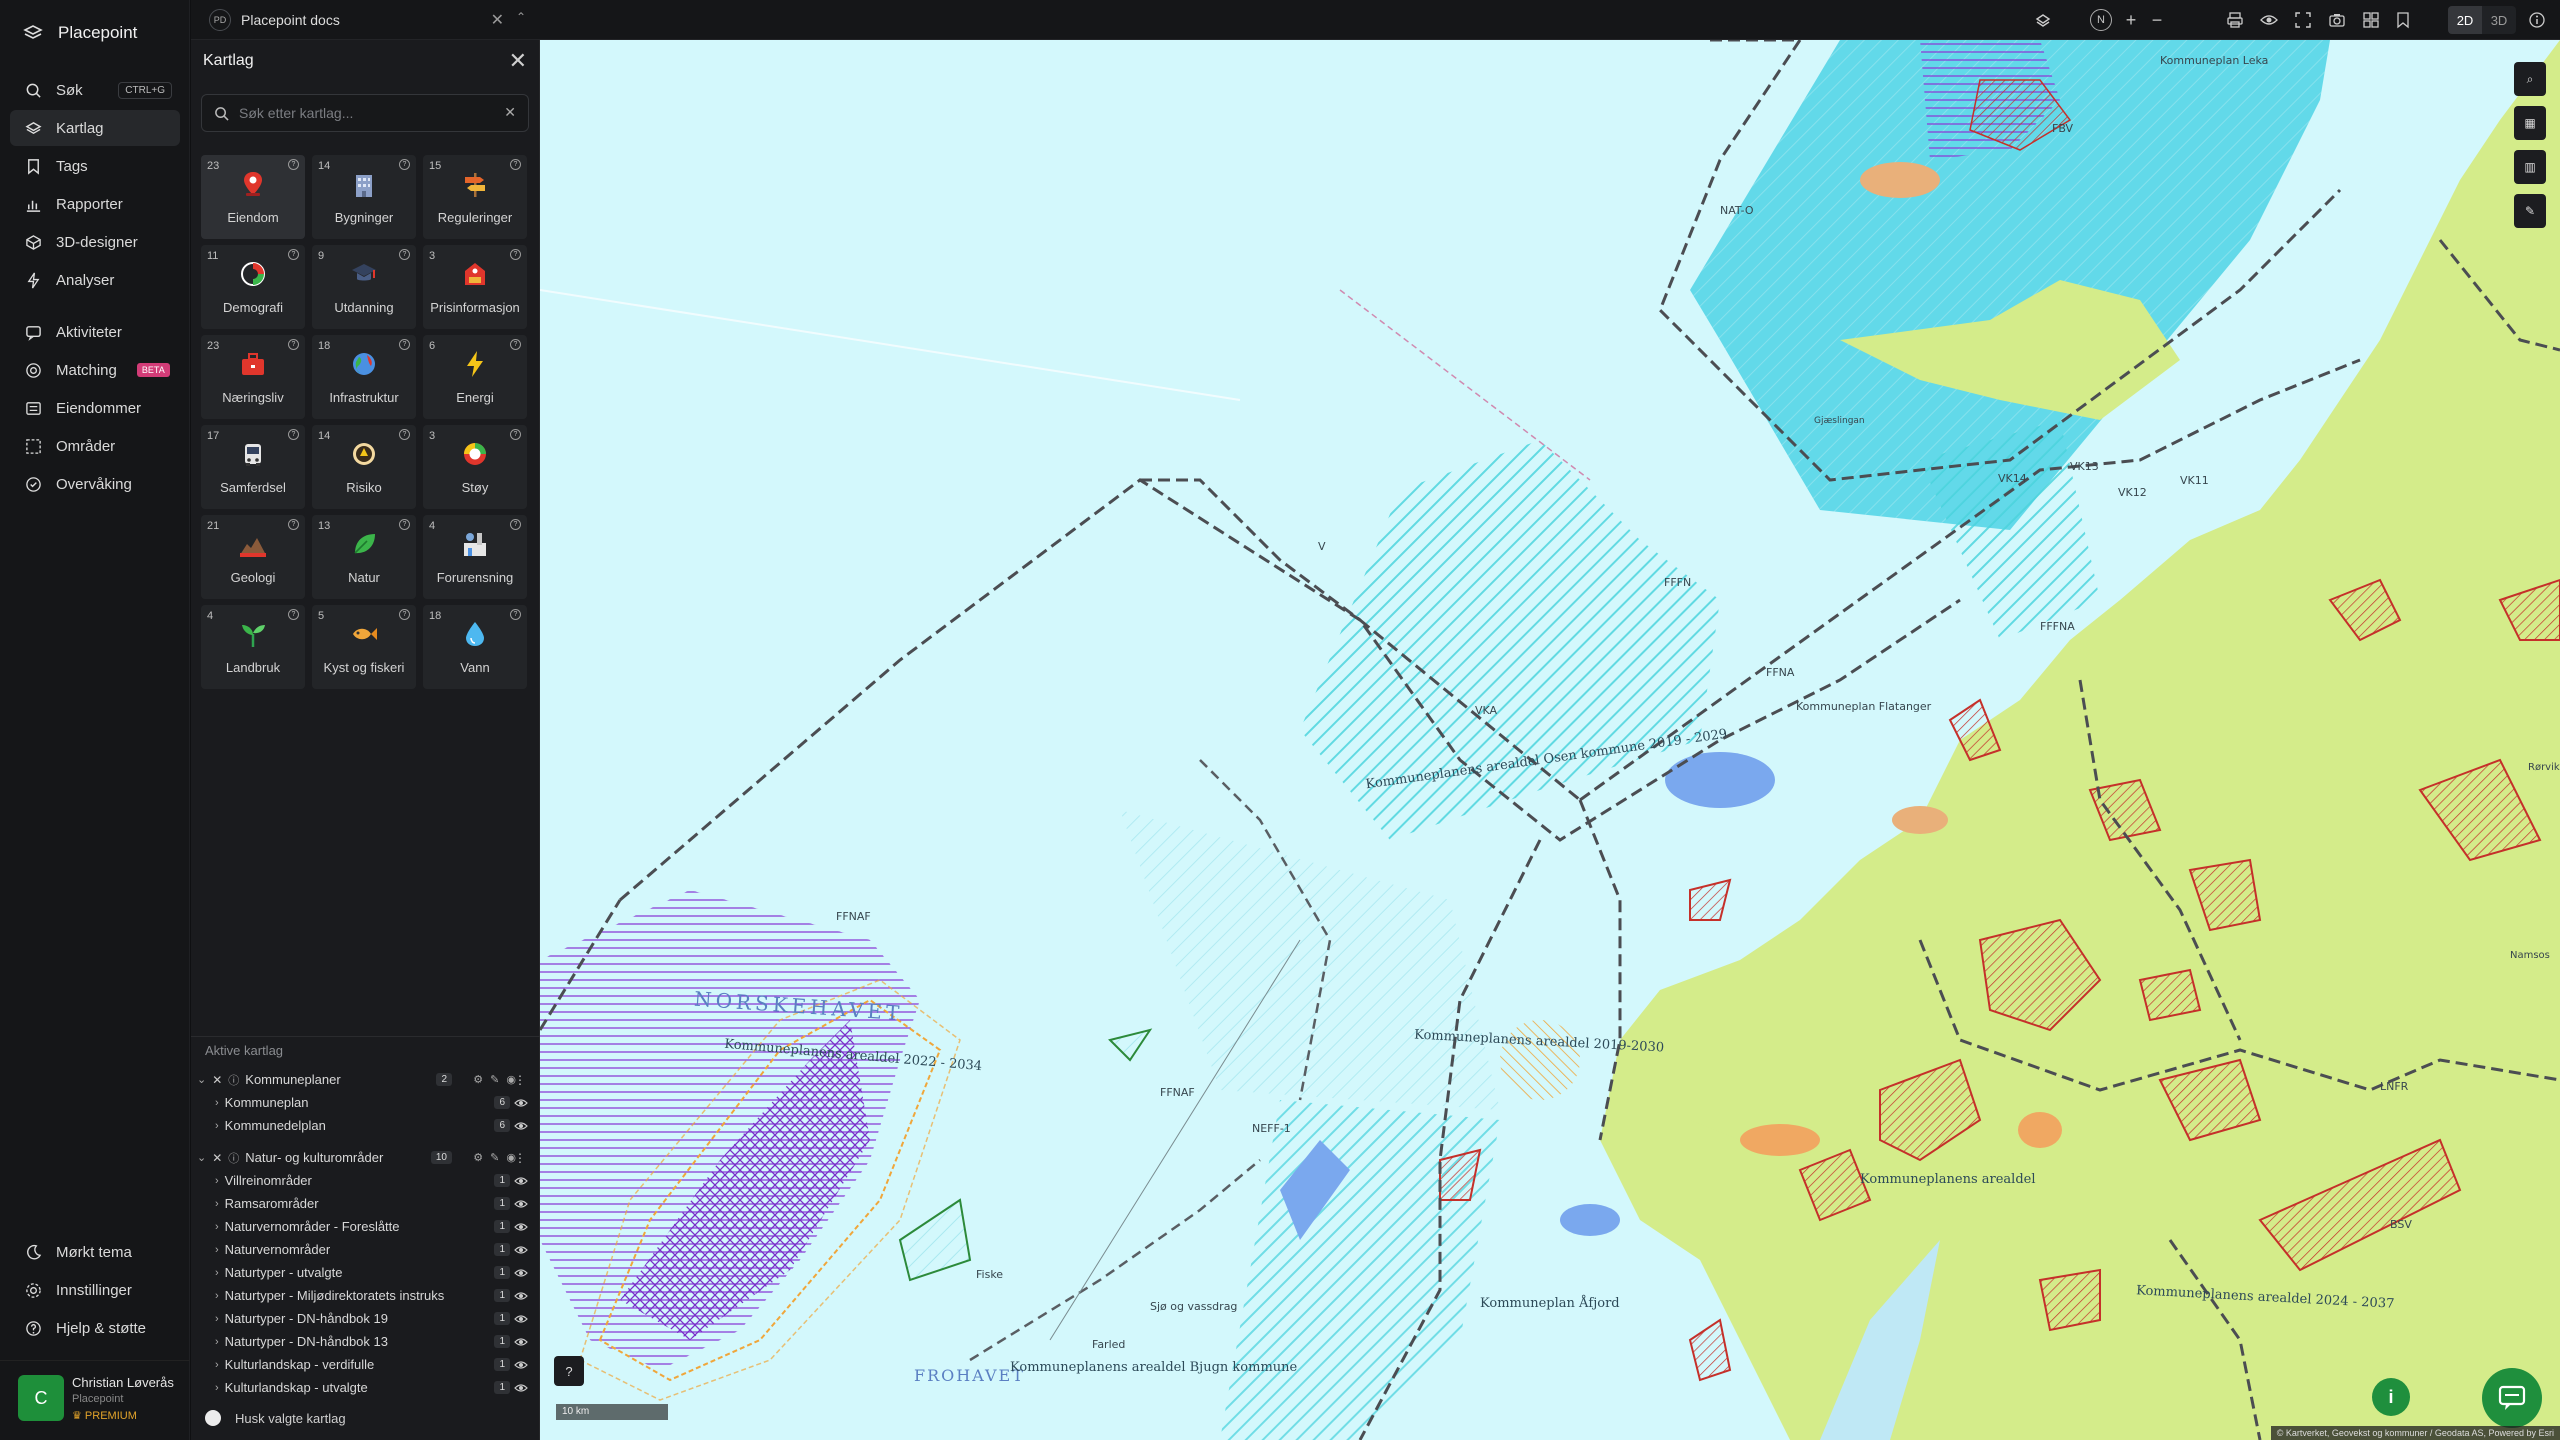  Describe the element at coordinates (213, 1418) in the screenshot. I see `toggle-switch` at that location.